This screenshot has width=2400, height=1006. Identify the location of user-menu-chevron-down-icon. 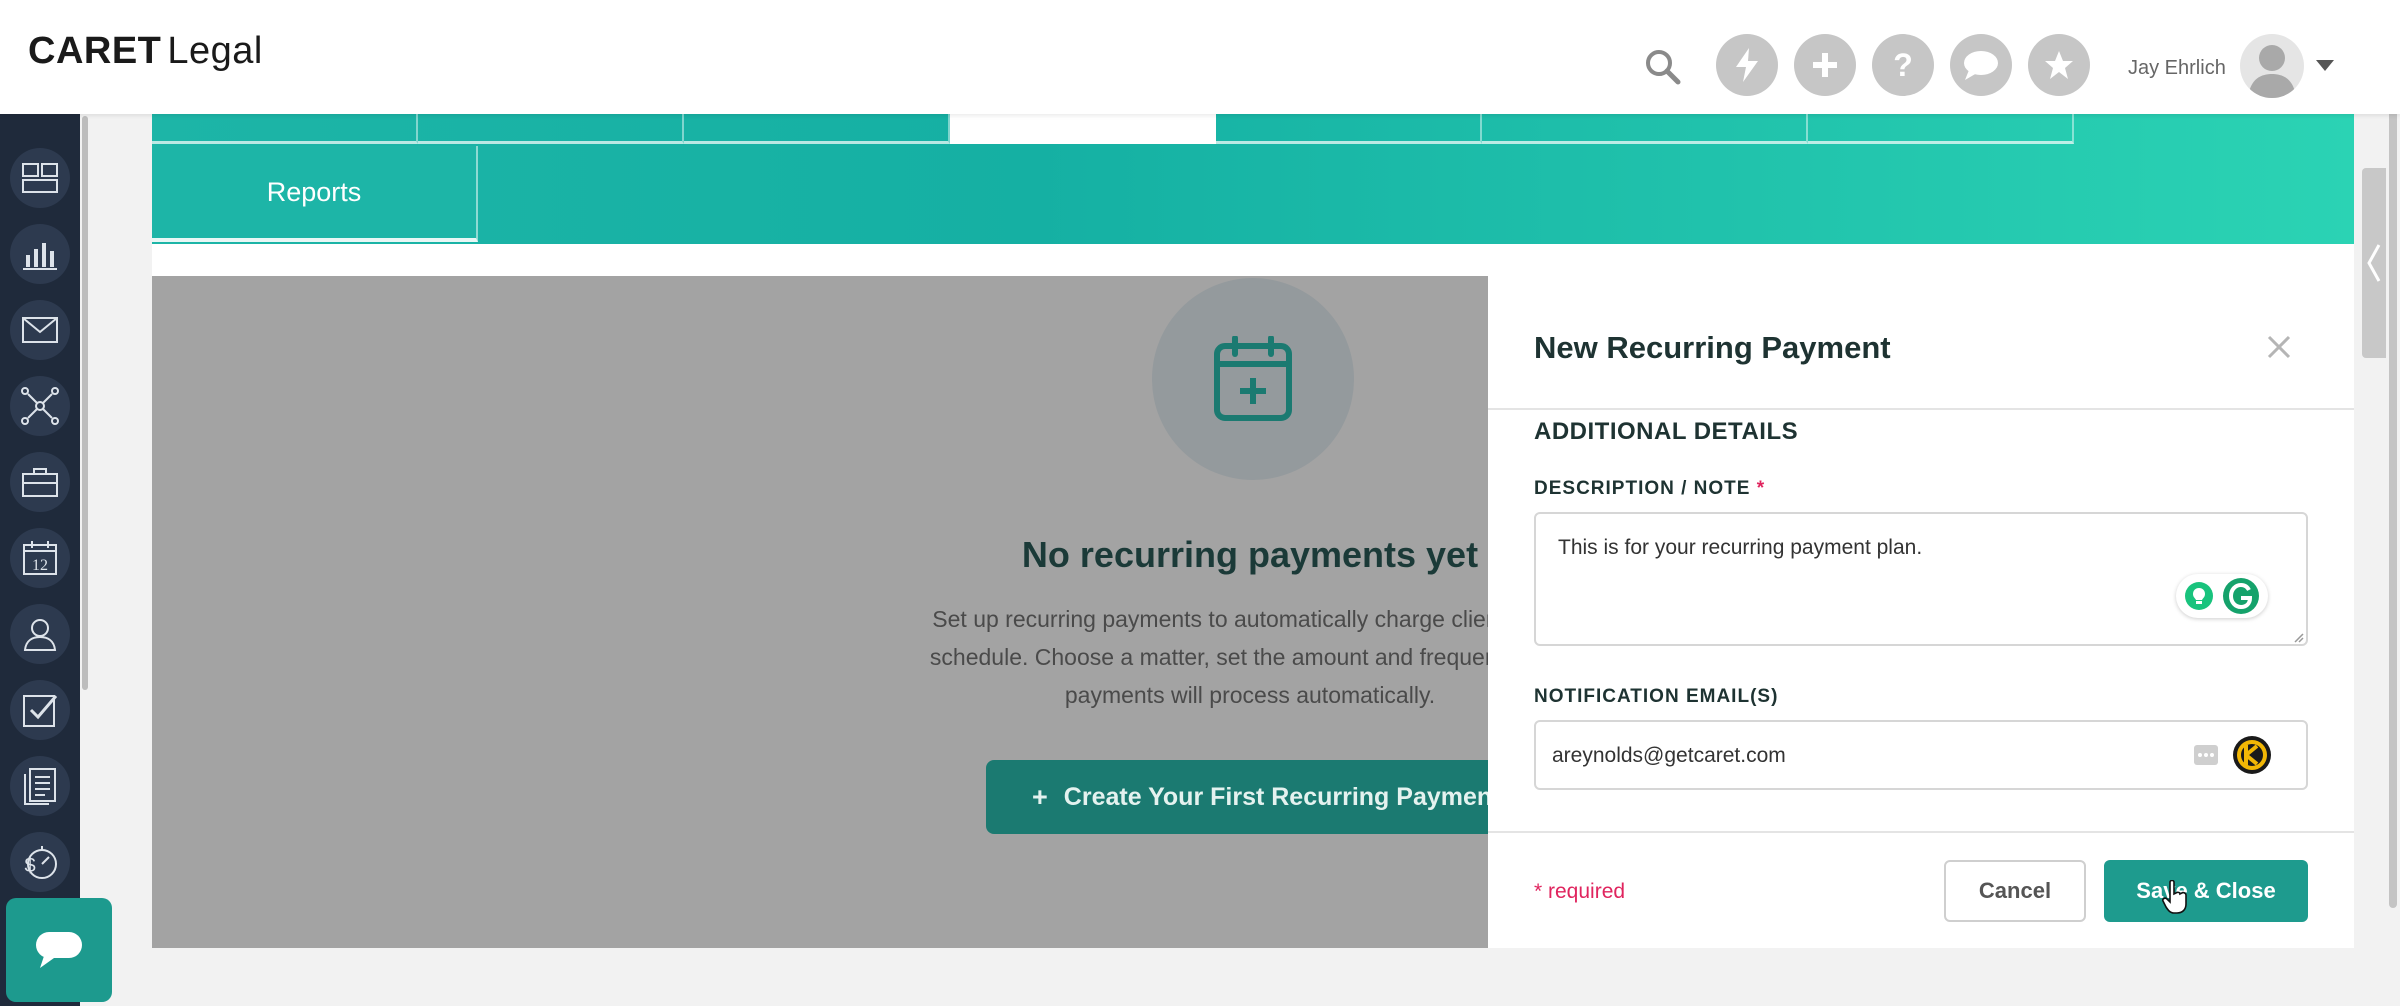
(2325, 65).